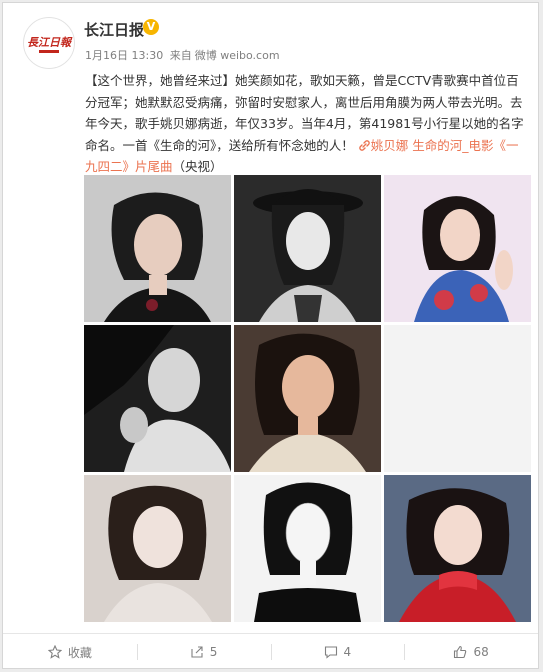  What do you see at coordinates (197, 166) in the screenshot?
I see `post-tail: （央视）` at bounding box center [197, 166].